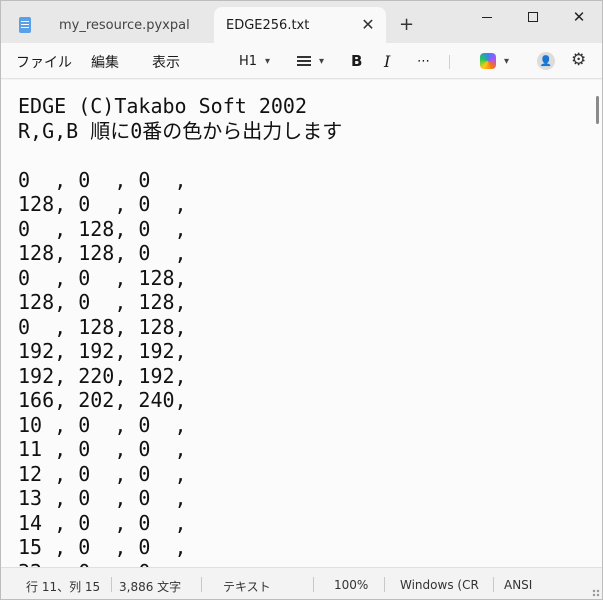  I want to click on text-line: 11 , 0 , 0 ,, so click(102, 449).